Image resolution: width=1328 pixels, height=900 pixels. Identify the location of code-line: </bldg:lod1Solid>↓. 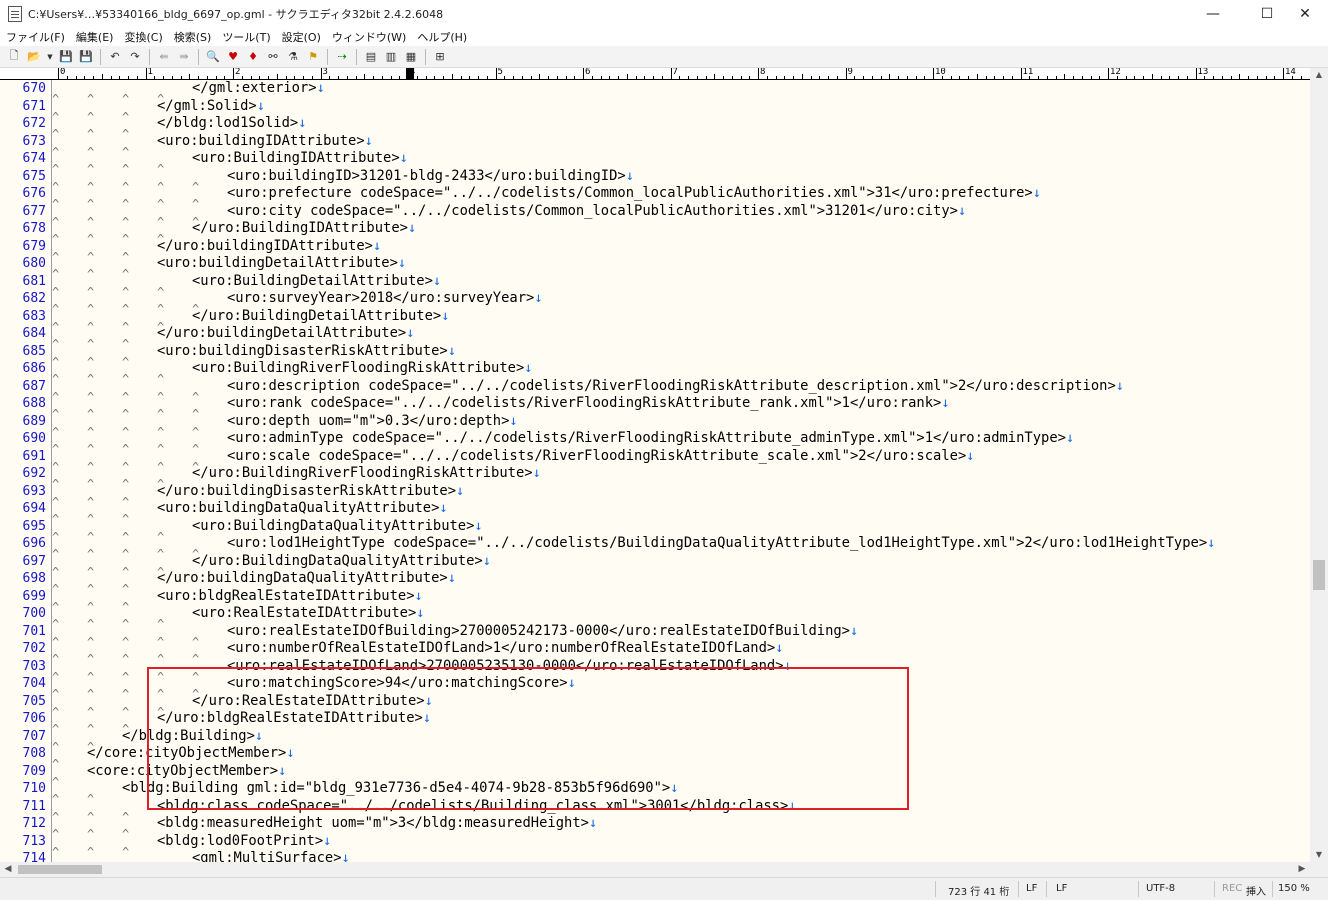
(179, 129).